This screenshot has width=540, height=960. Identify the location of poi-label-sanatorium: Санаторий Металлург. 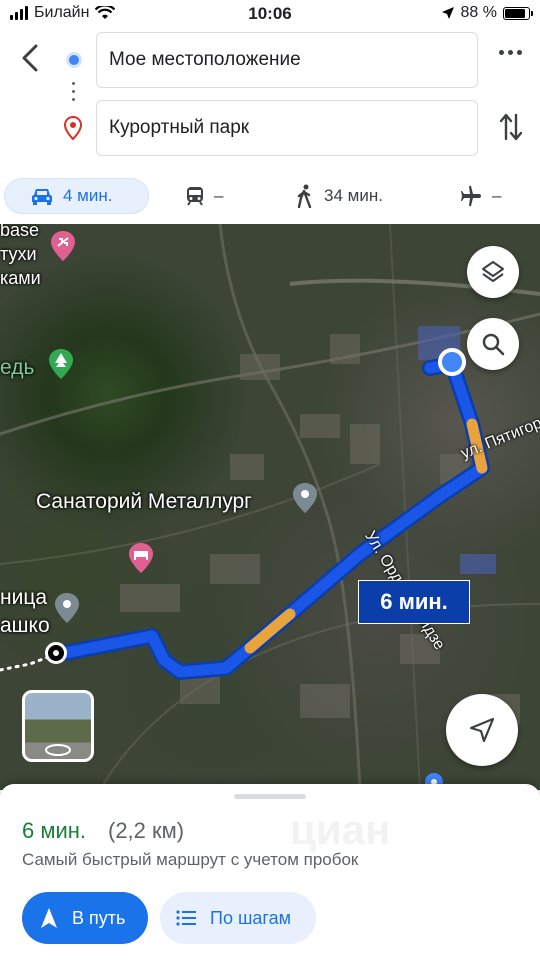
(144, 502).